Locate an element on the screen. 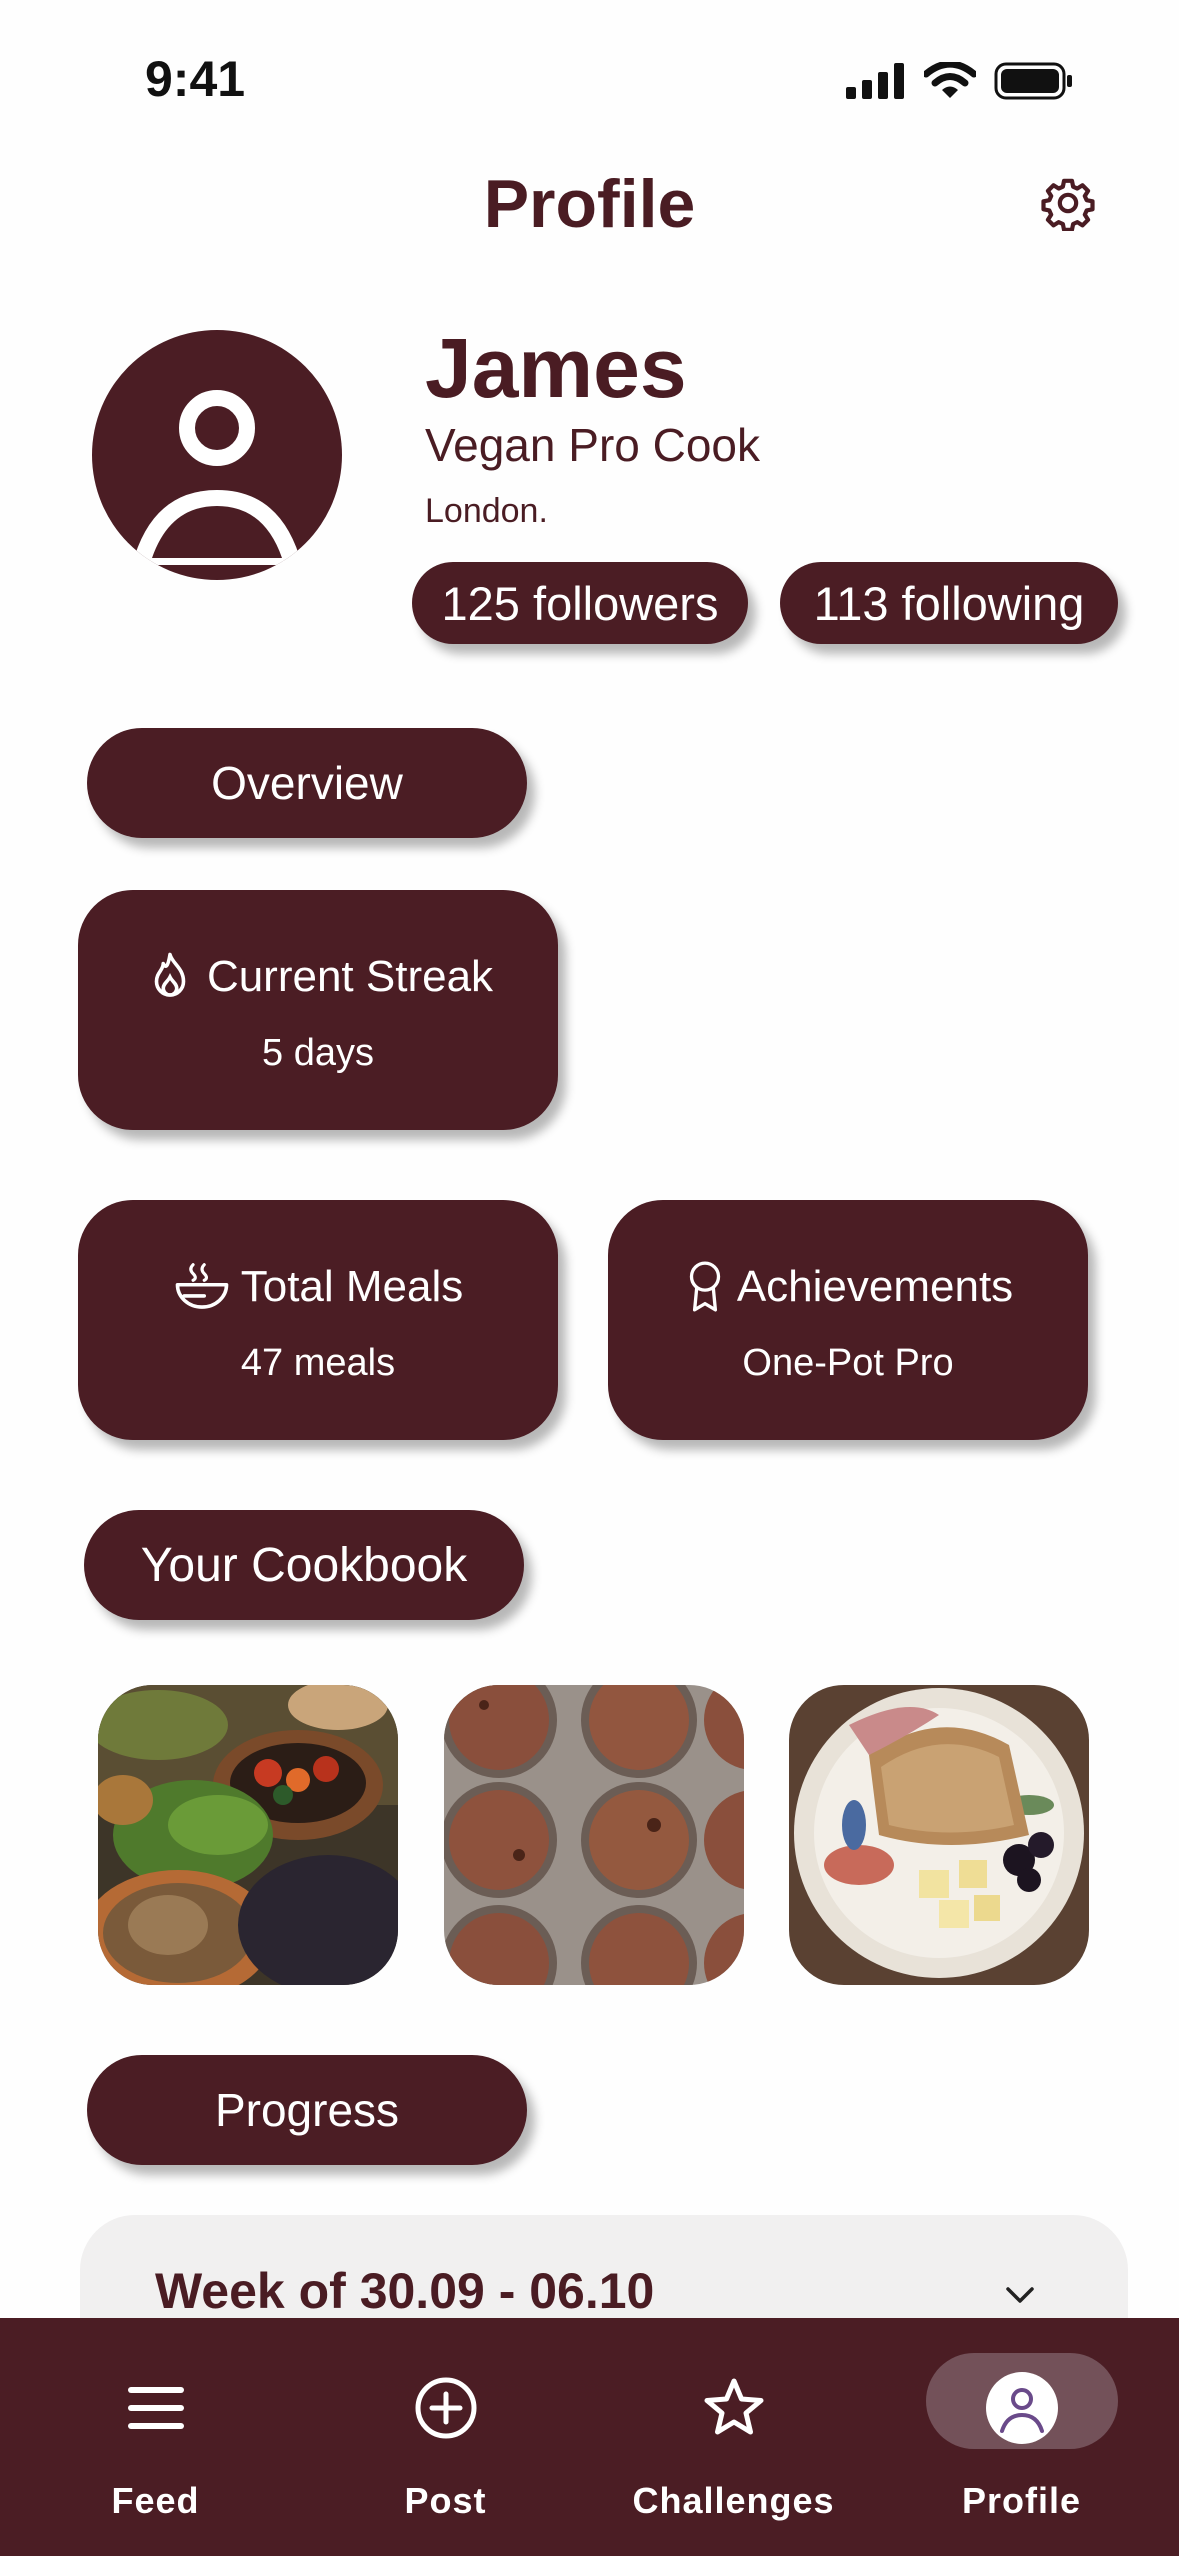  page-title: Profile is located at coordinates (589, 204).